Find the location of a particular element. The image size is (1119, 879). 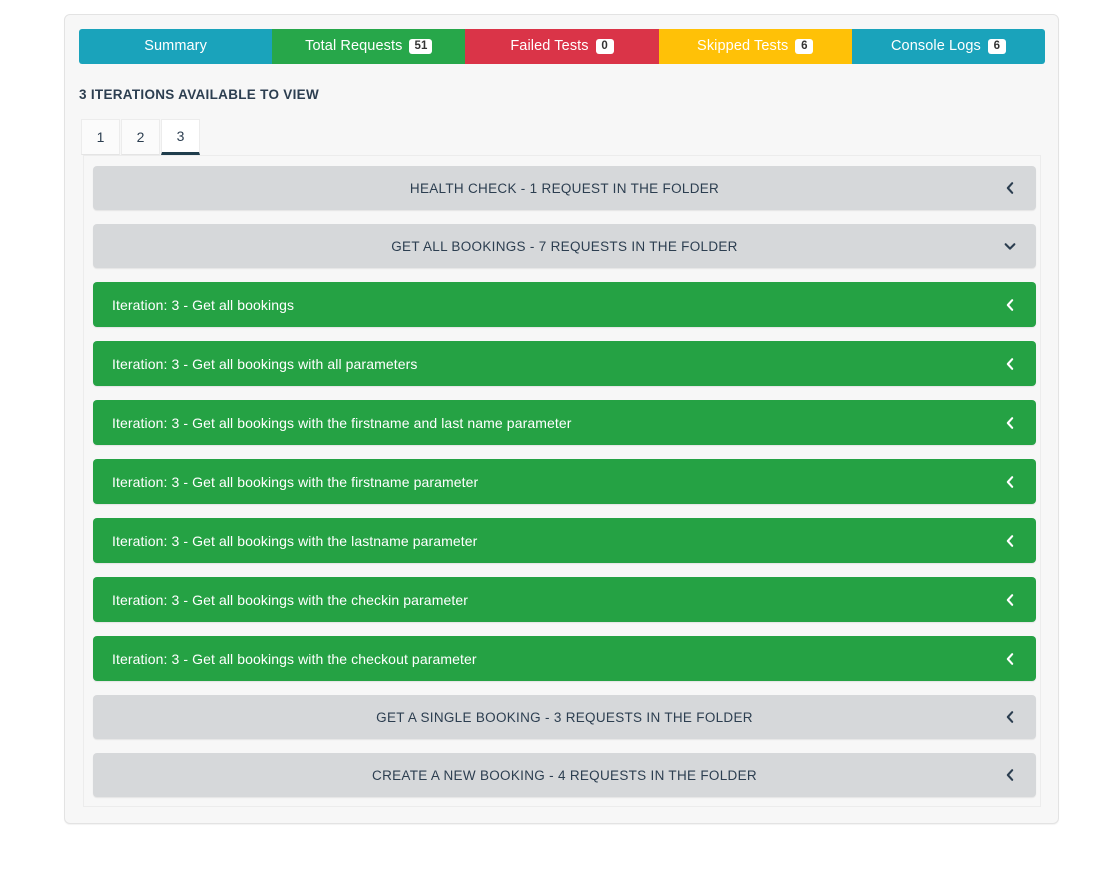

tab-label: Console Logs is located at coordinates (935, 46).